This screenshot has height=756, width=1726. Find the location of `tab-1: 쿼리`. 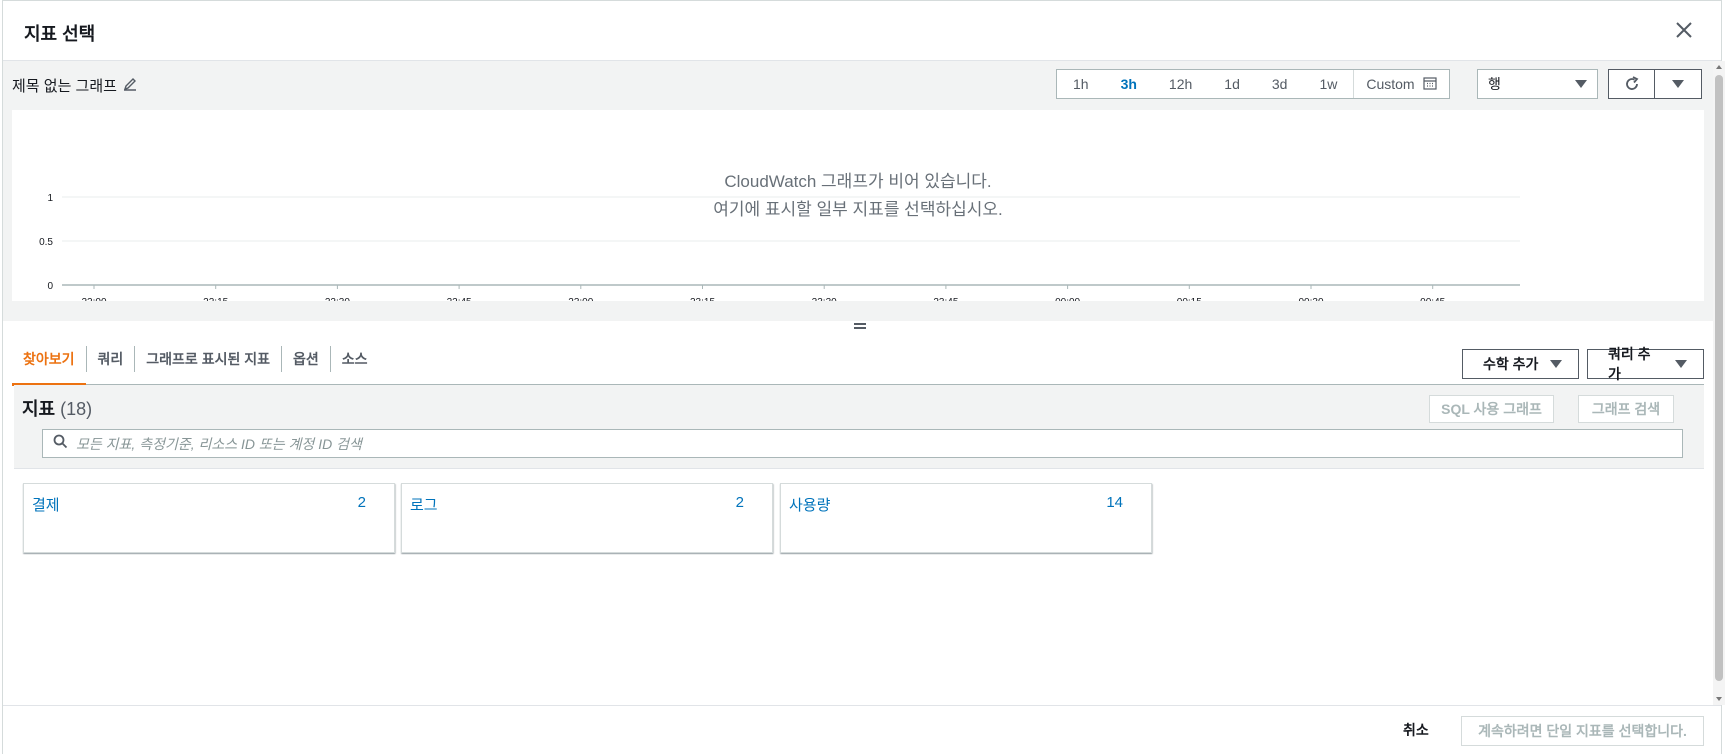

tab-1: 쿼리 is located at coordinates (111, 359).